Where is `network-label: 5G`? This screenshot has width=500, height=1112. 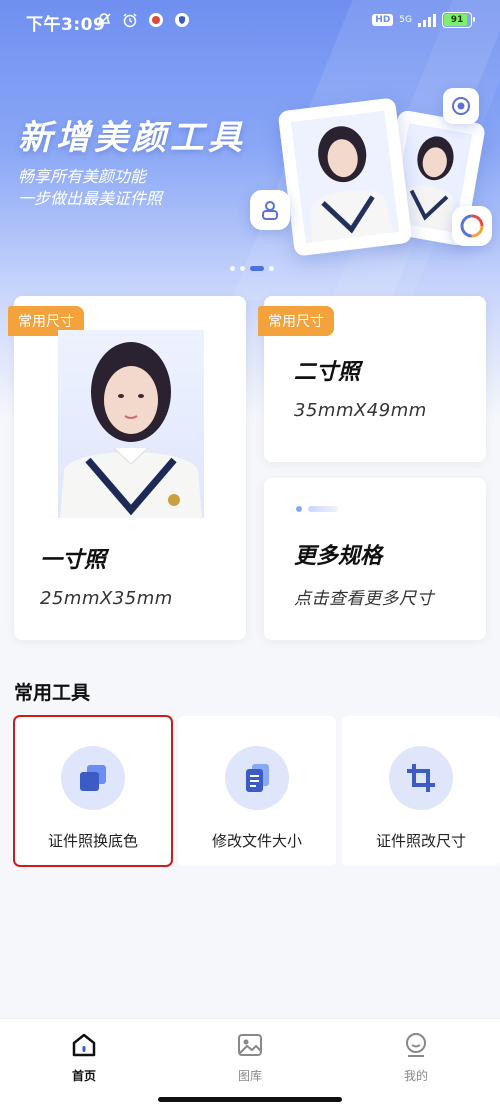
network-label: 5G is located at coordinates (405, 19).